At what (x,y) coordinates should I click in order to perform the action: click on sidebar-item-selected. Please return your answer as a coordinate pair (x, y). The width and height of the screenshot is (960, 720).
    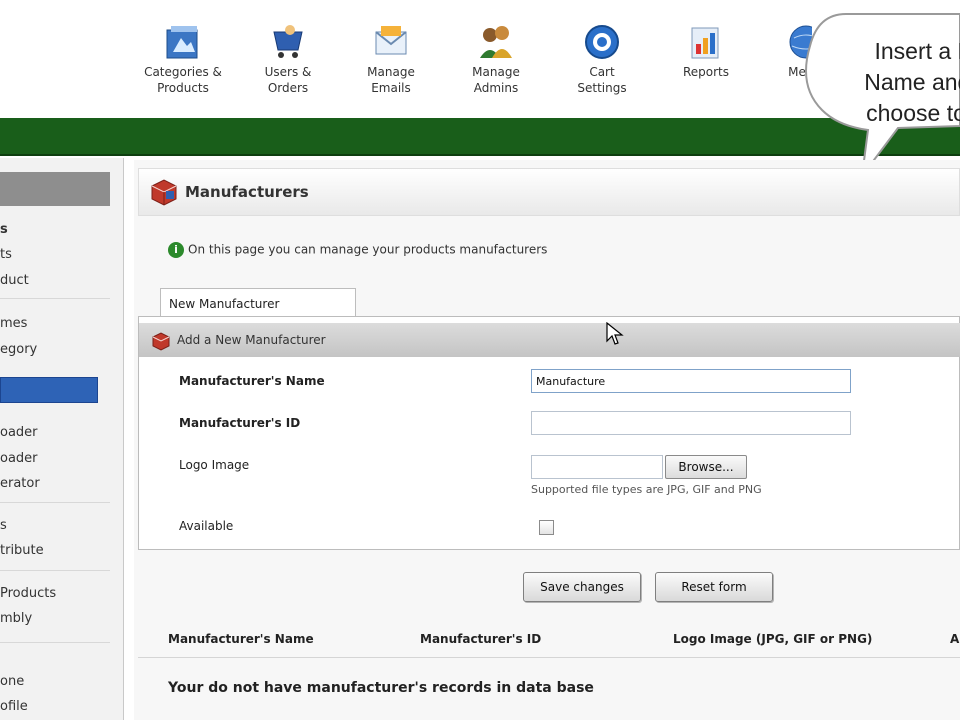
    Looking at the image, I should click on (49, 390).